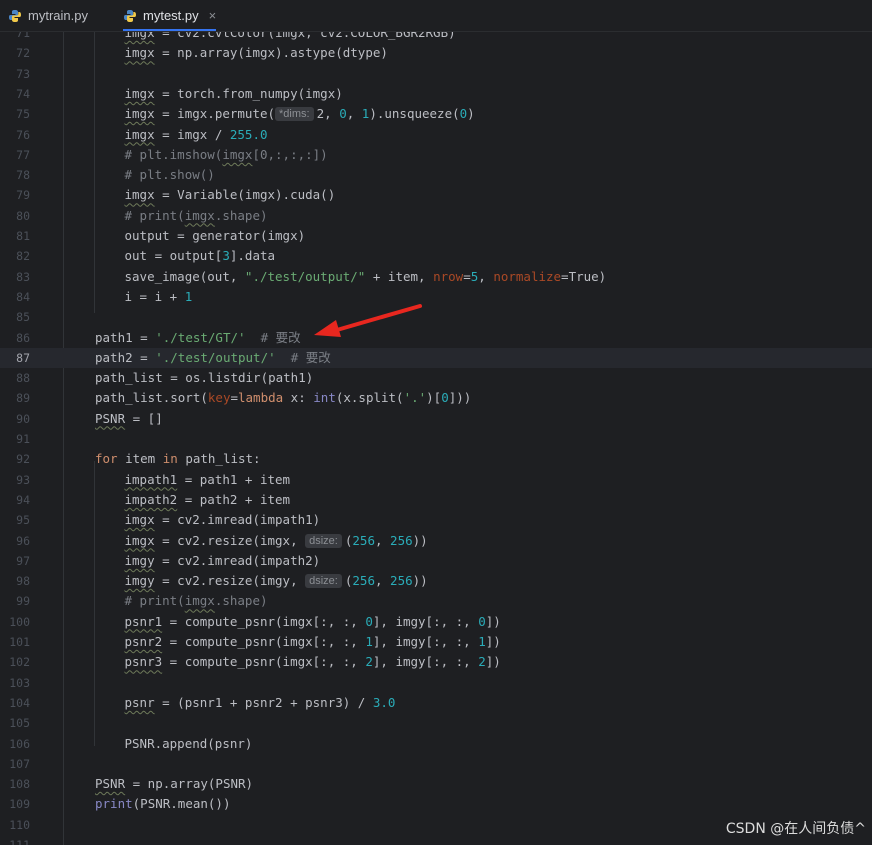 The image size is (872, 845). What do you see at coordinates (215, 114) in the screenshot?
I see `code-token: = imgx.permute(` at bounding box center [215, 114].